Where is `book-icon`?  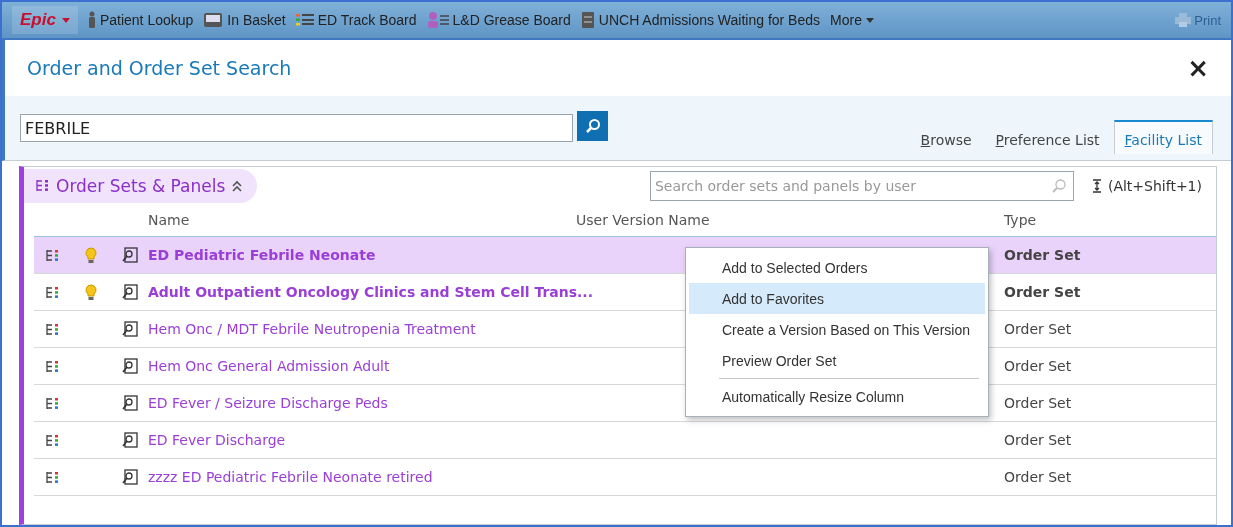 book-icon is located at coordinates (587, 20).